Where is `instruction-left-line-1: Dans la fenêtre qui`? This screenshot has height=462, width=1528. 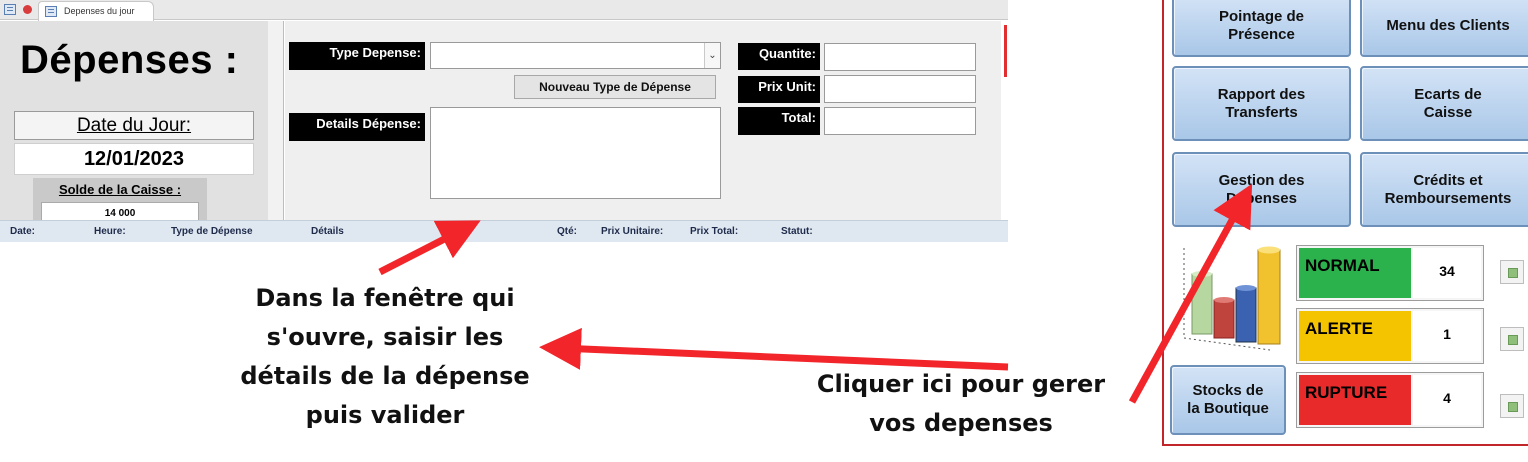 instruction-left-line-1: Dans la fenêtre qui is located at coordinates (385, 298).